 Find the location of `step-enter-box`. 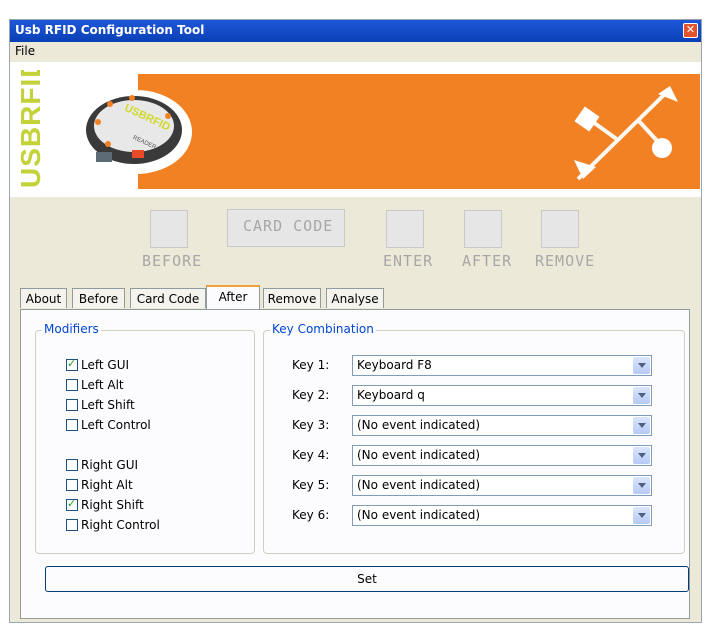

step-enter-box is located at coordinates (405, 229).